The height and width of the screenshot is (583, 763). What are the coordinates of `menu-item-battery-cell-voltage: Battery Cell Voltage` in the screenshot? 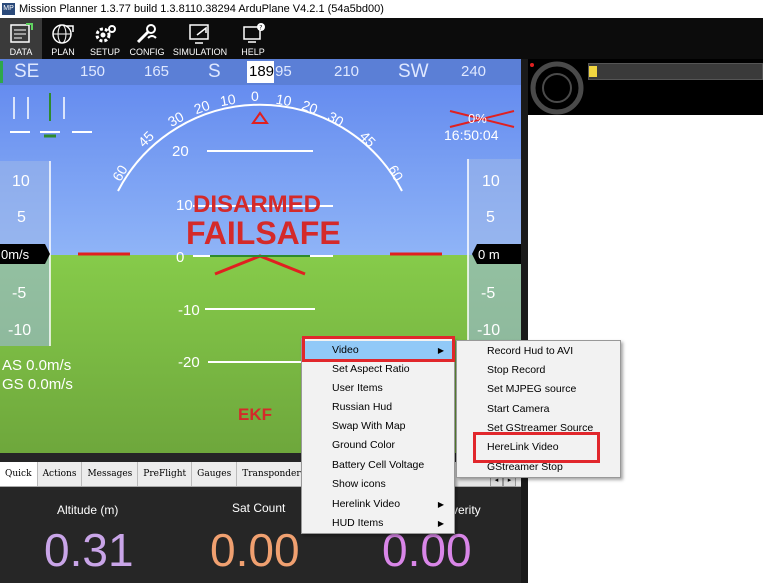 It's located at (378, 465).